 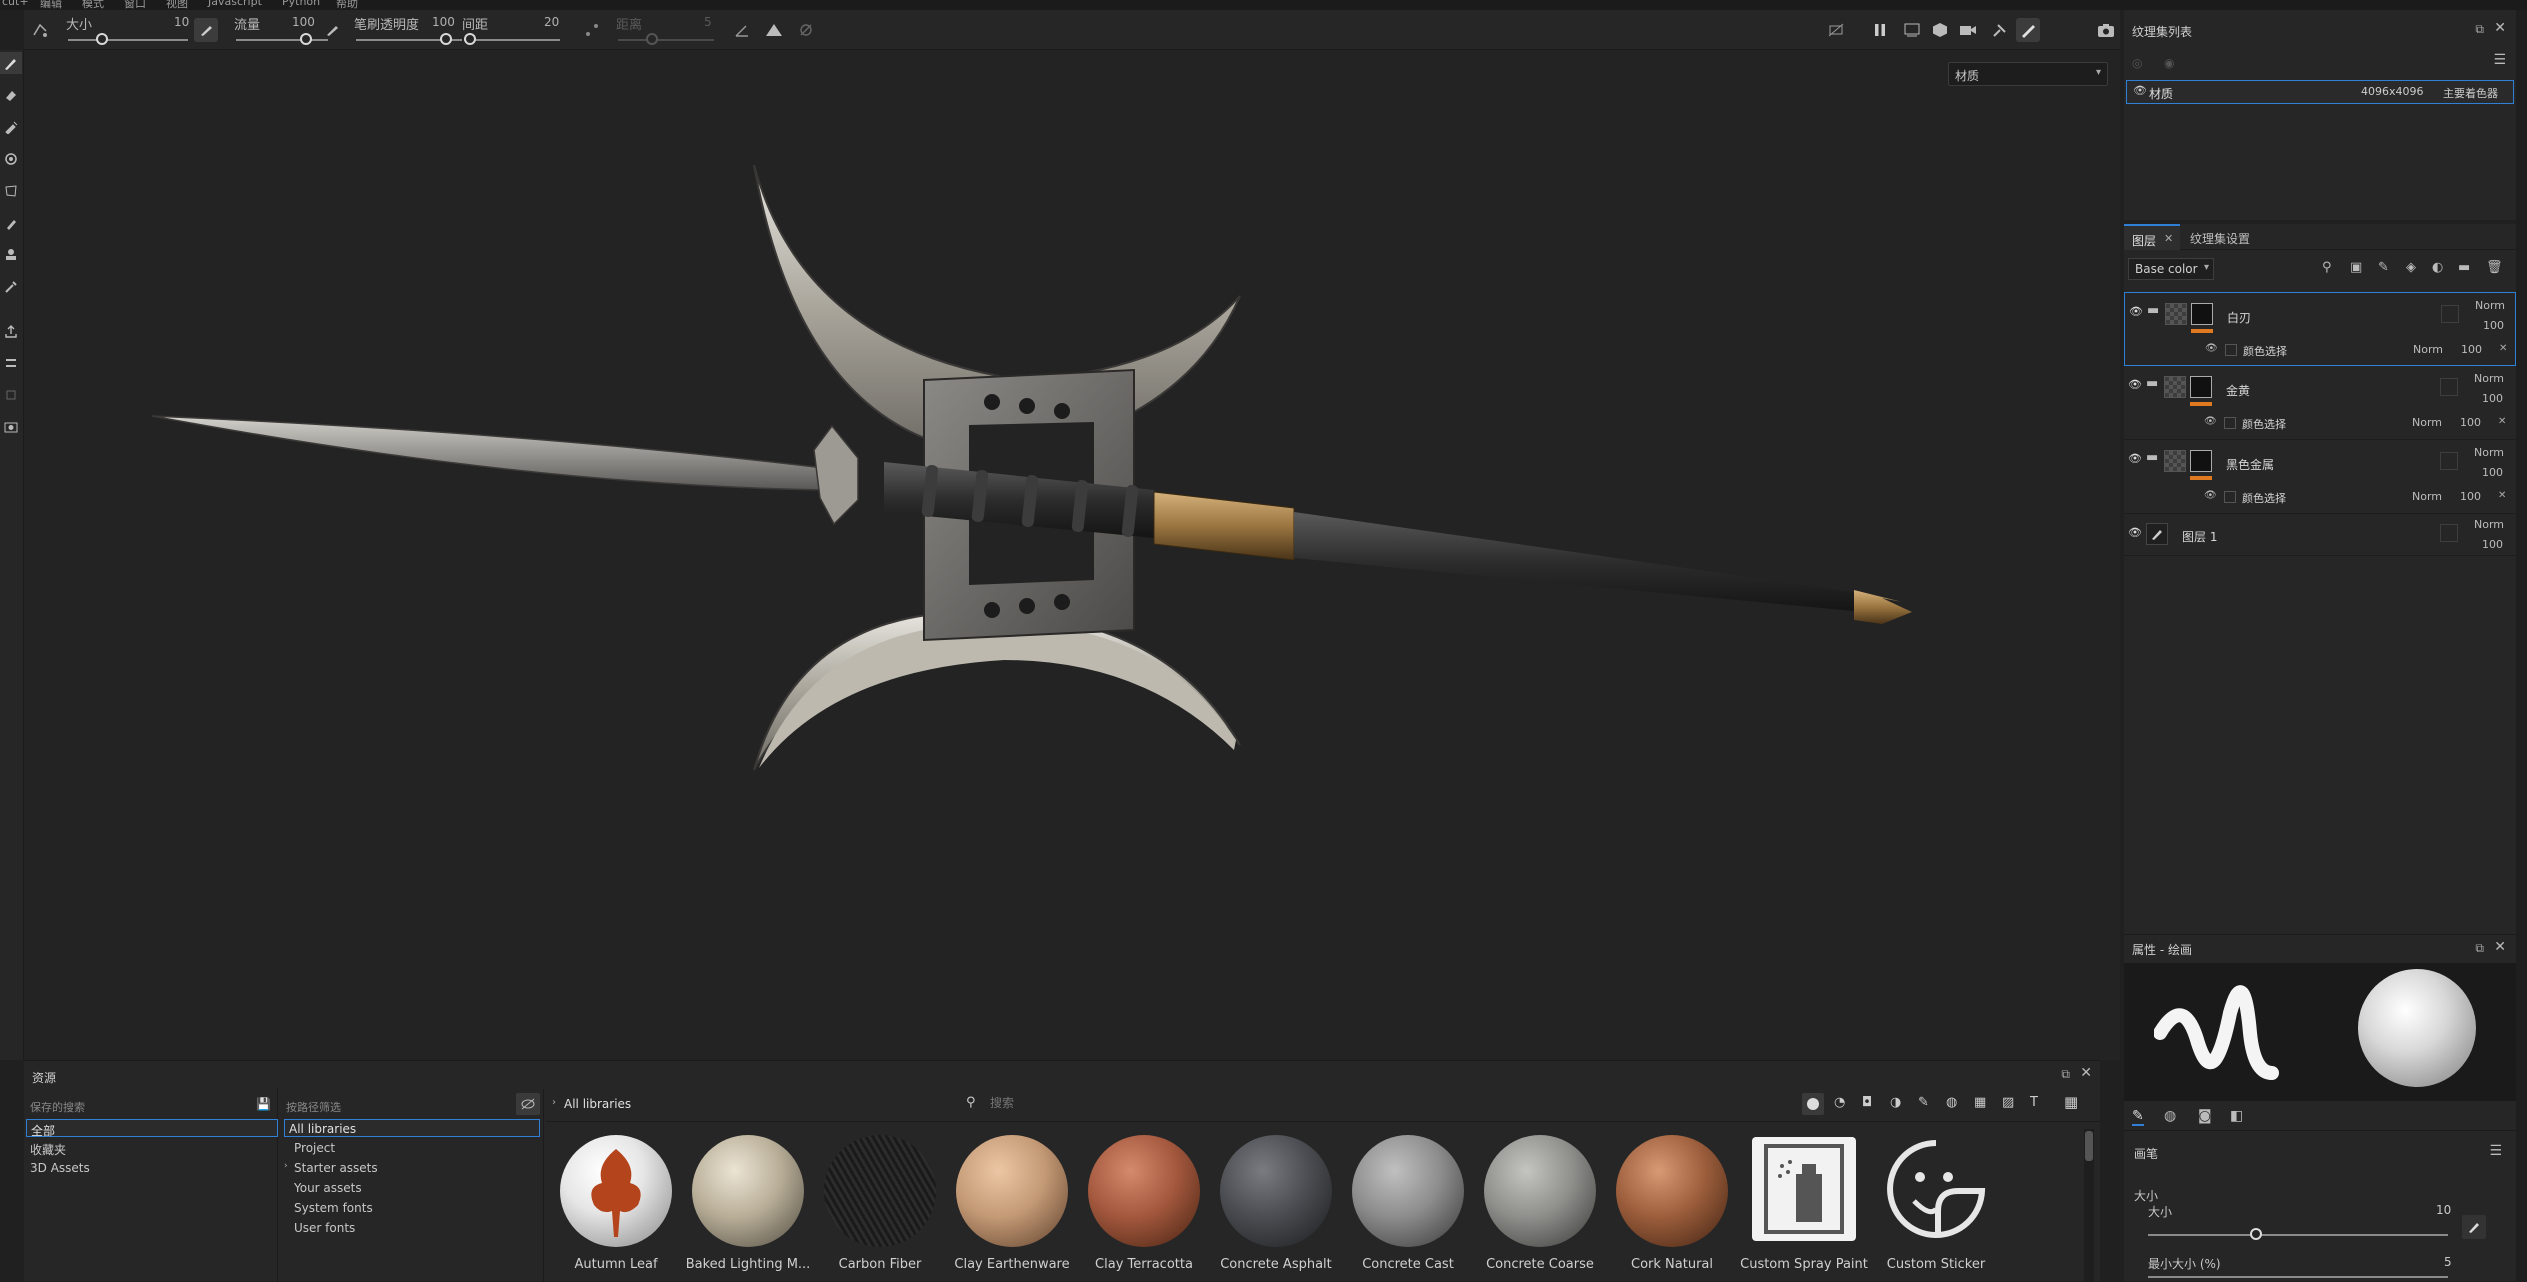 I want to click on geometry-fill-icon, so click(x=11, y=159).